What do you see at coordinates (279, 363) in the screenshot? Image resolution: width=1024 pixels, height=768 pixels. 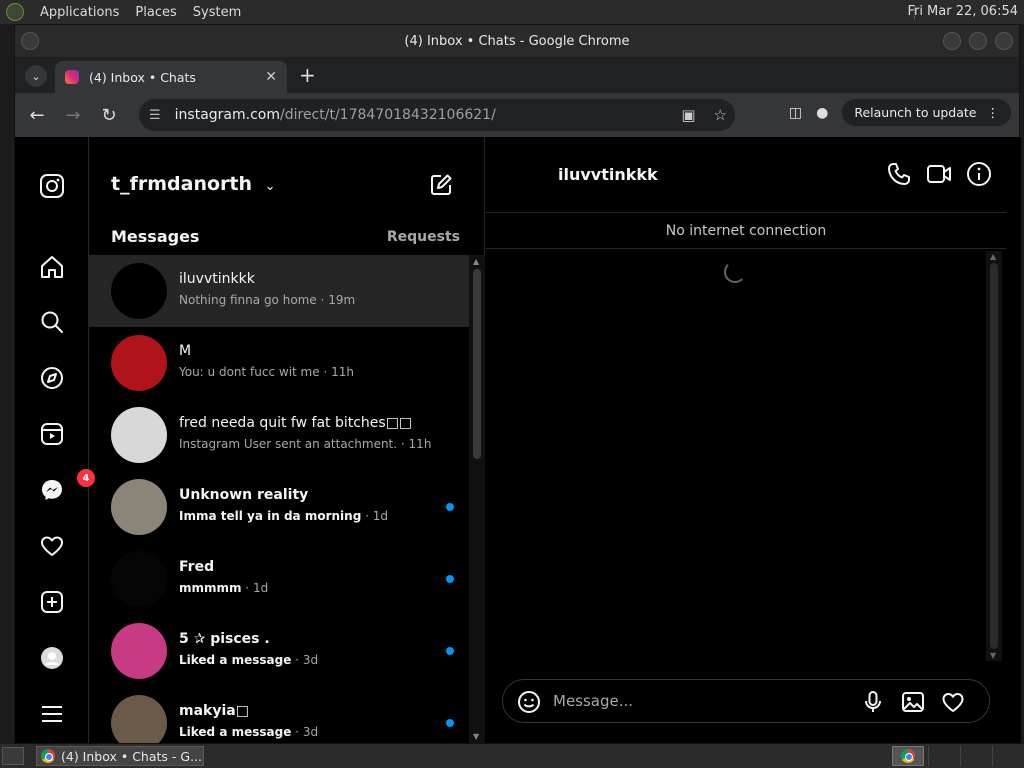 I see `conversation-row: M You: u dont fucc wit me · 11h` at bounding box center [279, 363].